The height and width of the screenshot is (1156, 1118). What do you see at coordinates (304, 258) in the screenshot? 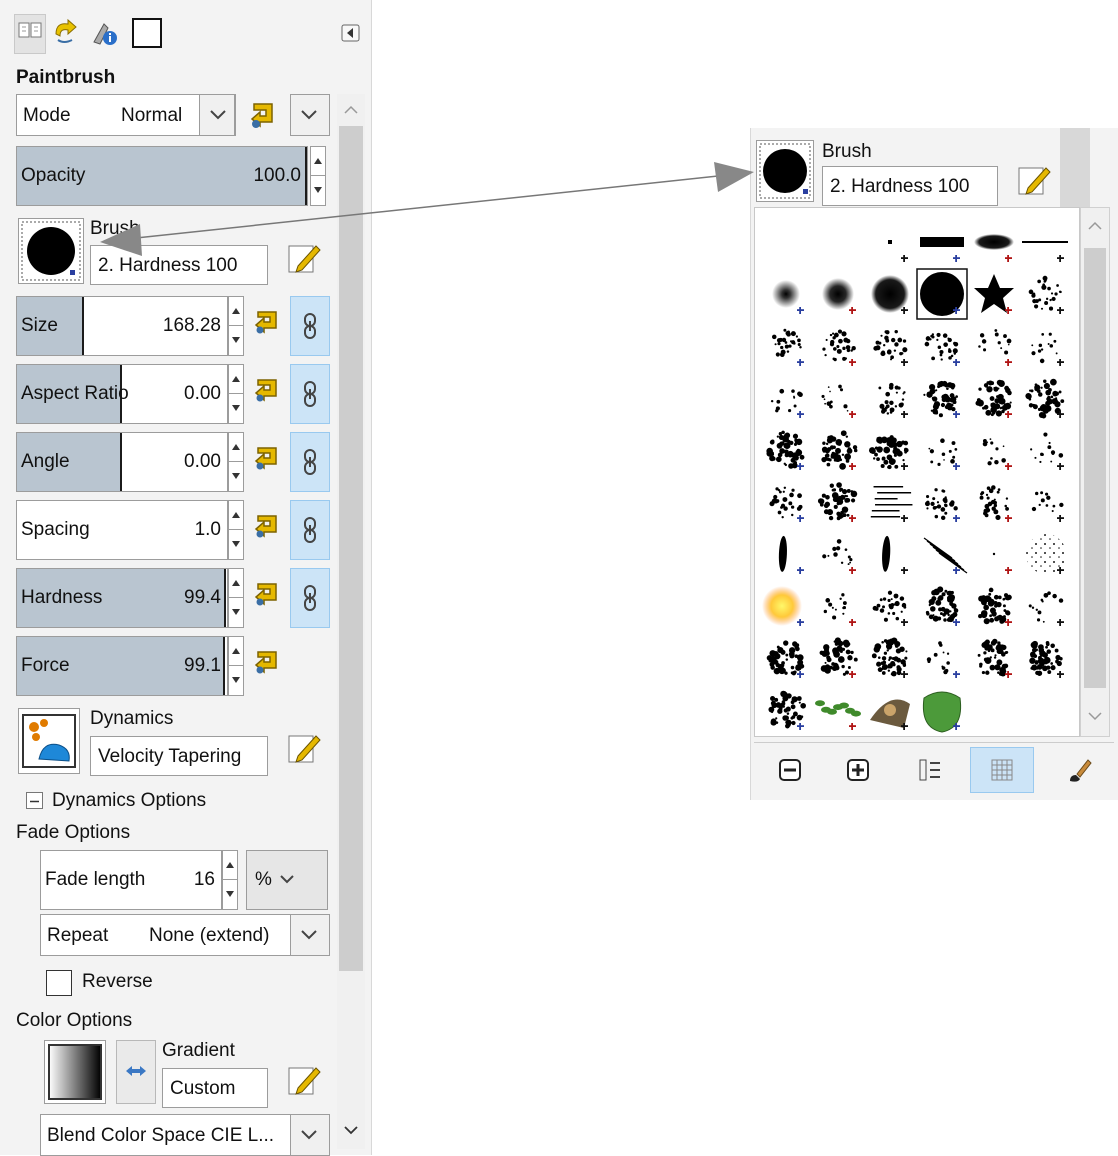
I see `brush-edit-button` at bounding box center [304, 258].